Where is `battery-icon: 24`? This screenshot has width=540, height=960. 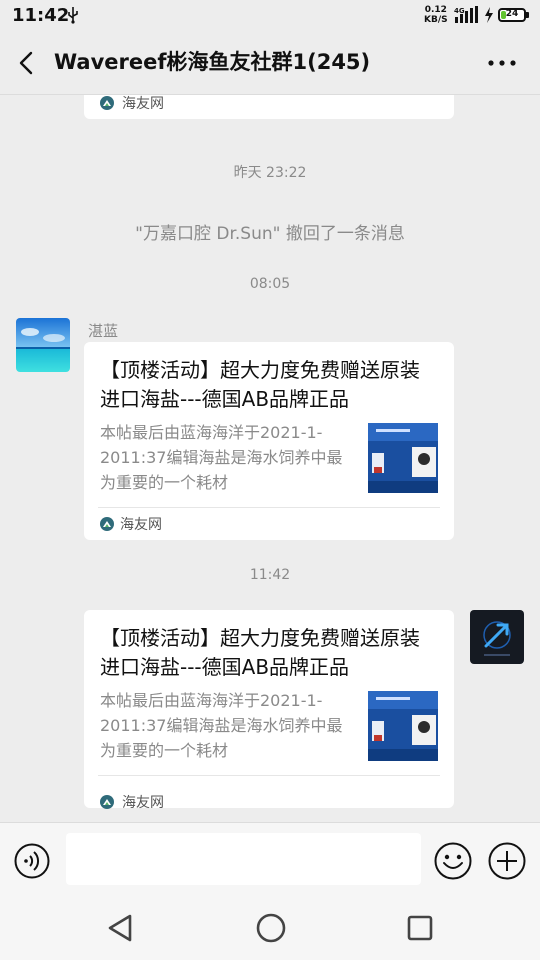
battery-icon: 24 is located at coordinates (512, 15).